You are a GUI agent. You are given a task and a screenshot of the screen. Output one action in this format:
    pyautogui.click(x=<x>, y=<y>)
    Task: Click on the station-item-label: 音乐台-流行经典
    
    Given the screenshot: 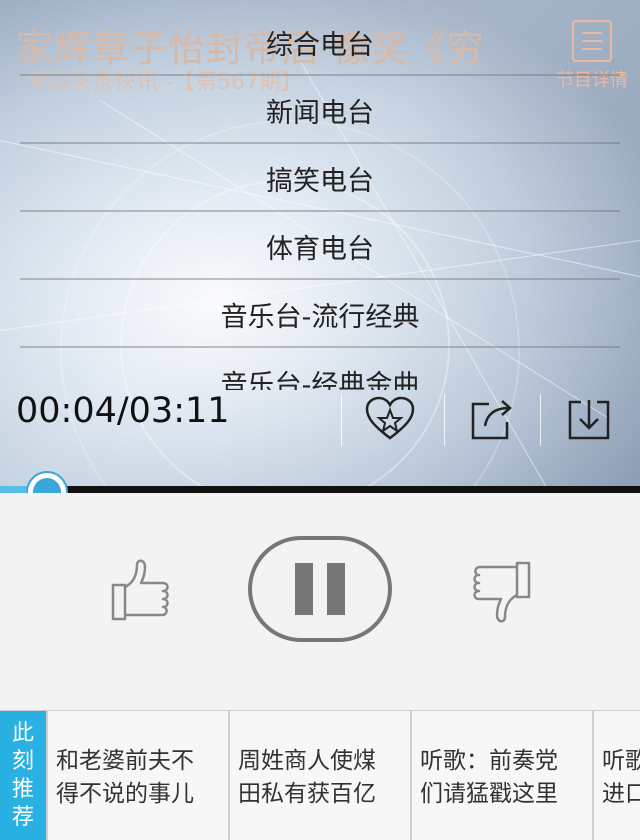 What is the action you would take?
    pyautogui.click(x=320, y=317)
    